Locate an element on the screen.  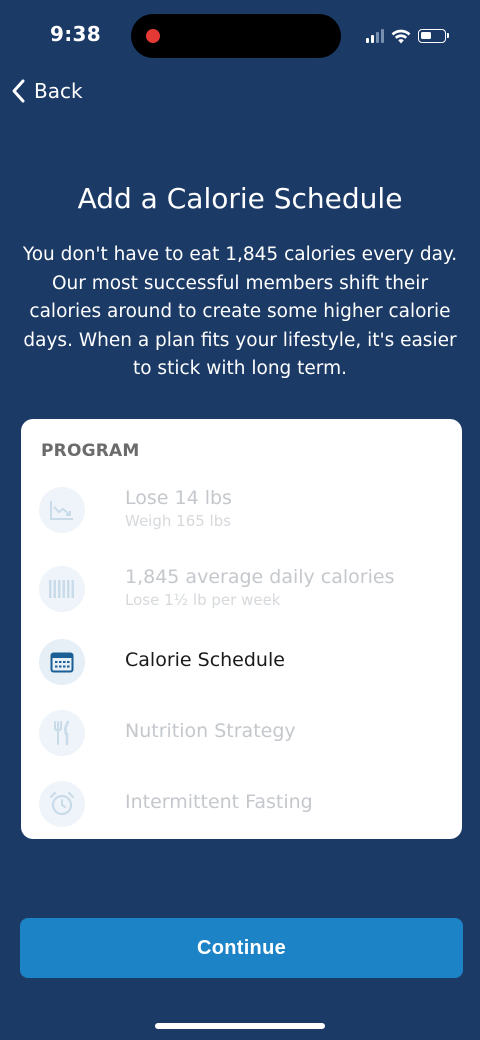
chevron-left-icon is located at coordinates (18, 91).